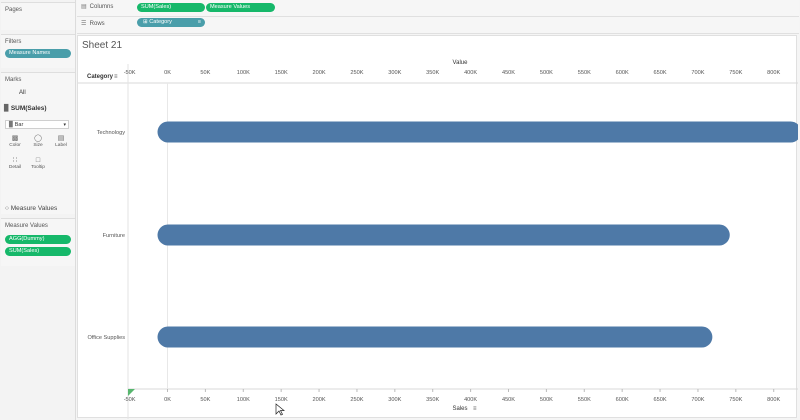  What do you see at coordinates (660, 73) in the screenshot?
I see `top-tick-label: 650K` at bounding box center [660, 73].